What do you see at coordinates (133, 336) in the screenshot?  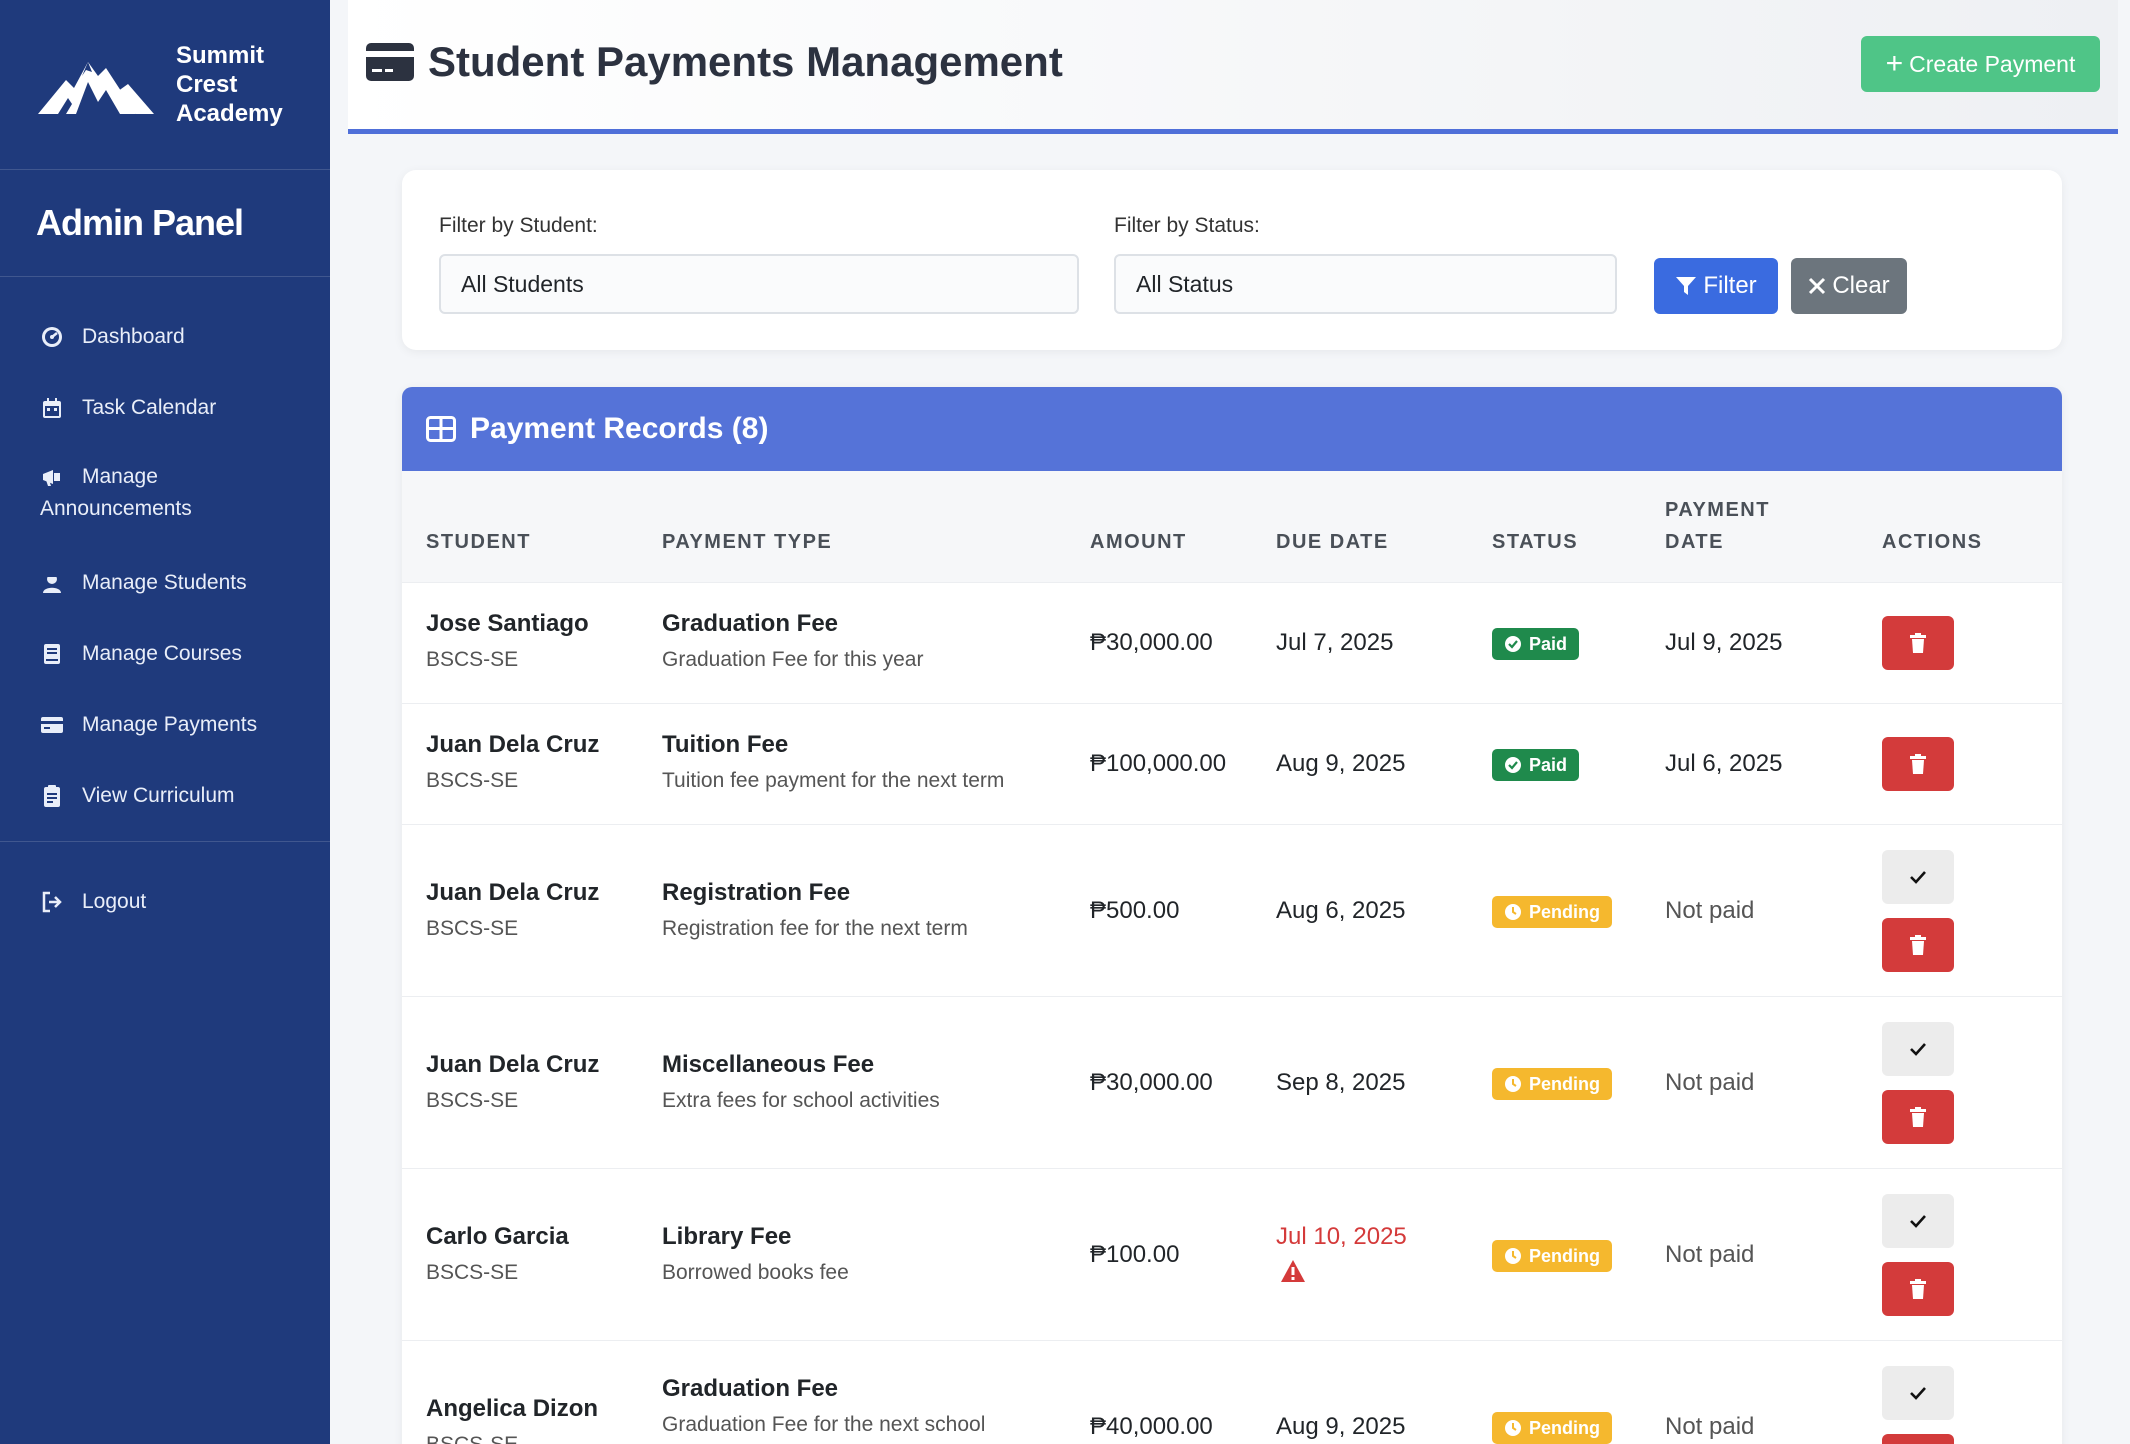 I see `sidebar-item-label: Dashboard` at bounding box center [133, 336].